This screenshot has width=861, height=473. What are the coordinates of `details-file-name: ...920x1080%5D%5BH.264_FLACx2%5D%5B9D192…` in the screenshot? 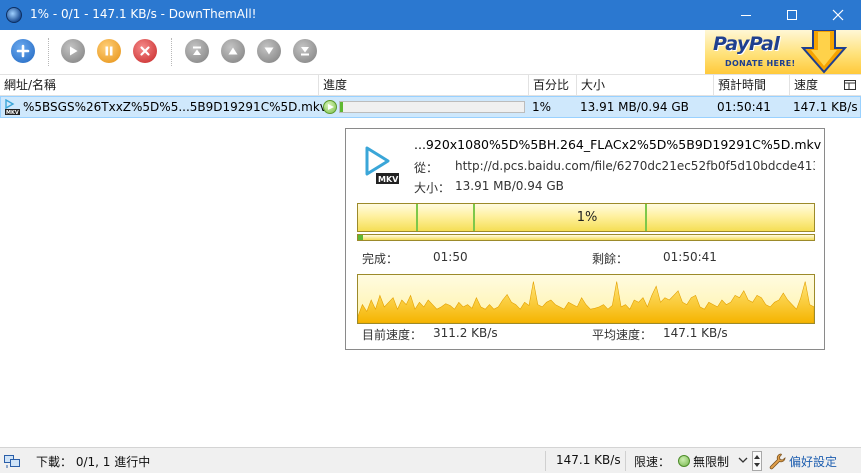 It's located at (618, 144).